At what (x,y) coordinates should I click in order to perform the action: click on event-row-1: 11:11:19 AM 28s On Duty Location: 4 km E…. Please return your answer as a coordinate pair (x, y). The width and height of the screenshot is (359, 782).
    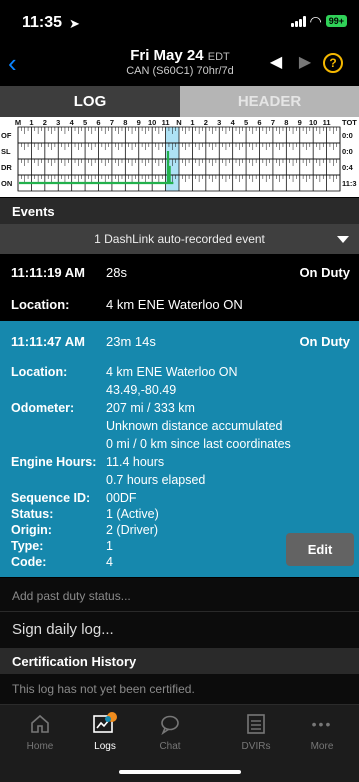
    Looking at the image, I should click on (179, 287).